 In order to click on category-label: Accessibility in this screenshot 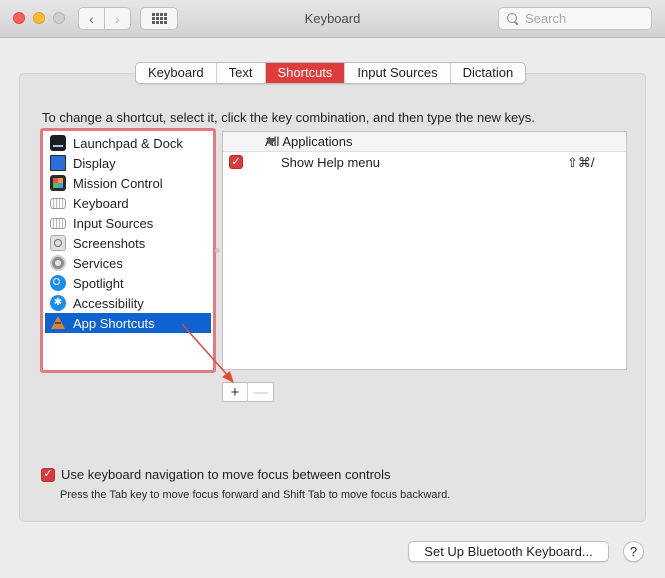, I will do `click(108, 303)`.